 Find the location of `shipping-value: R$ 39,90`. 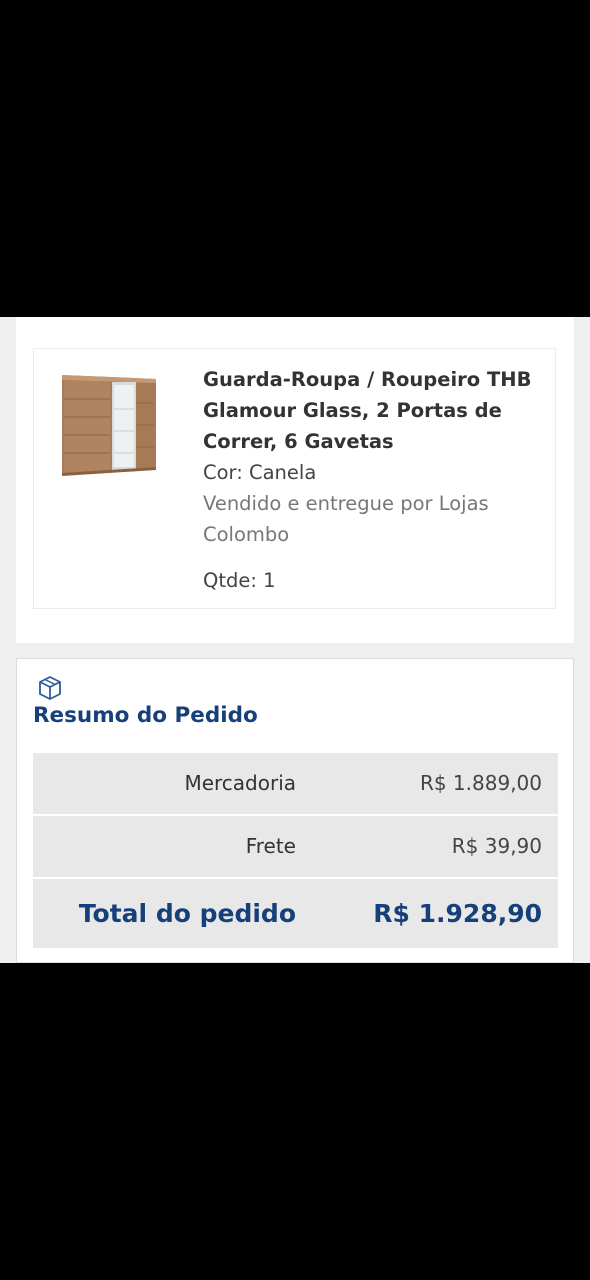

shipping-value: R$ 39,90 is located at coordinates (496, 846).